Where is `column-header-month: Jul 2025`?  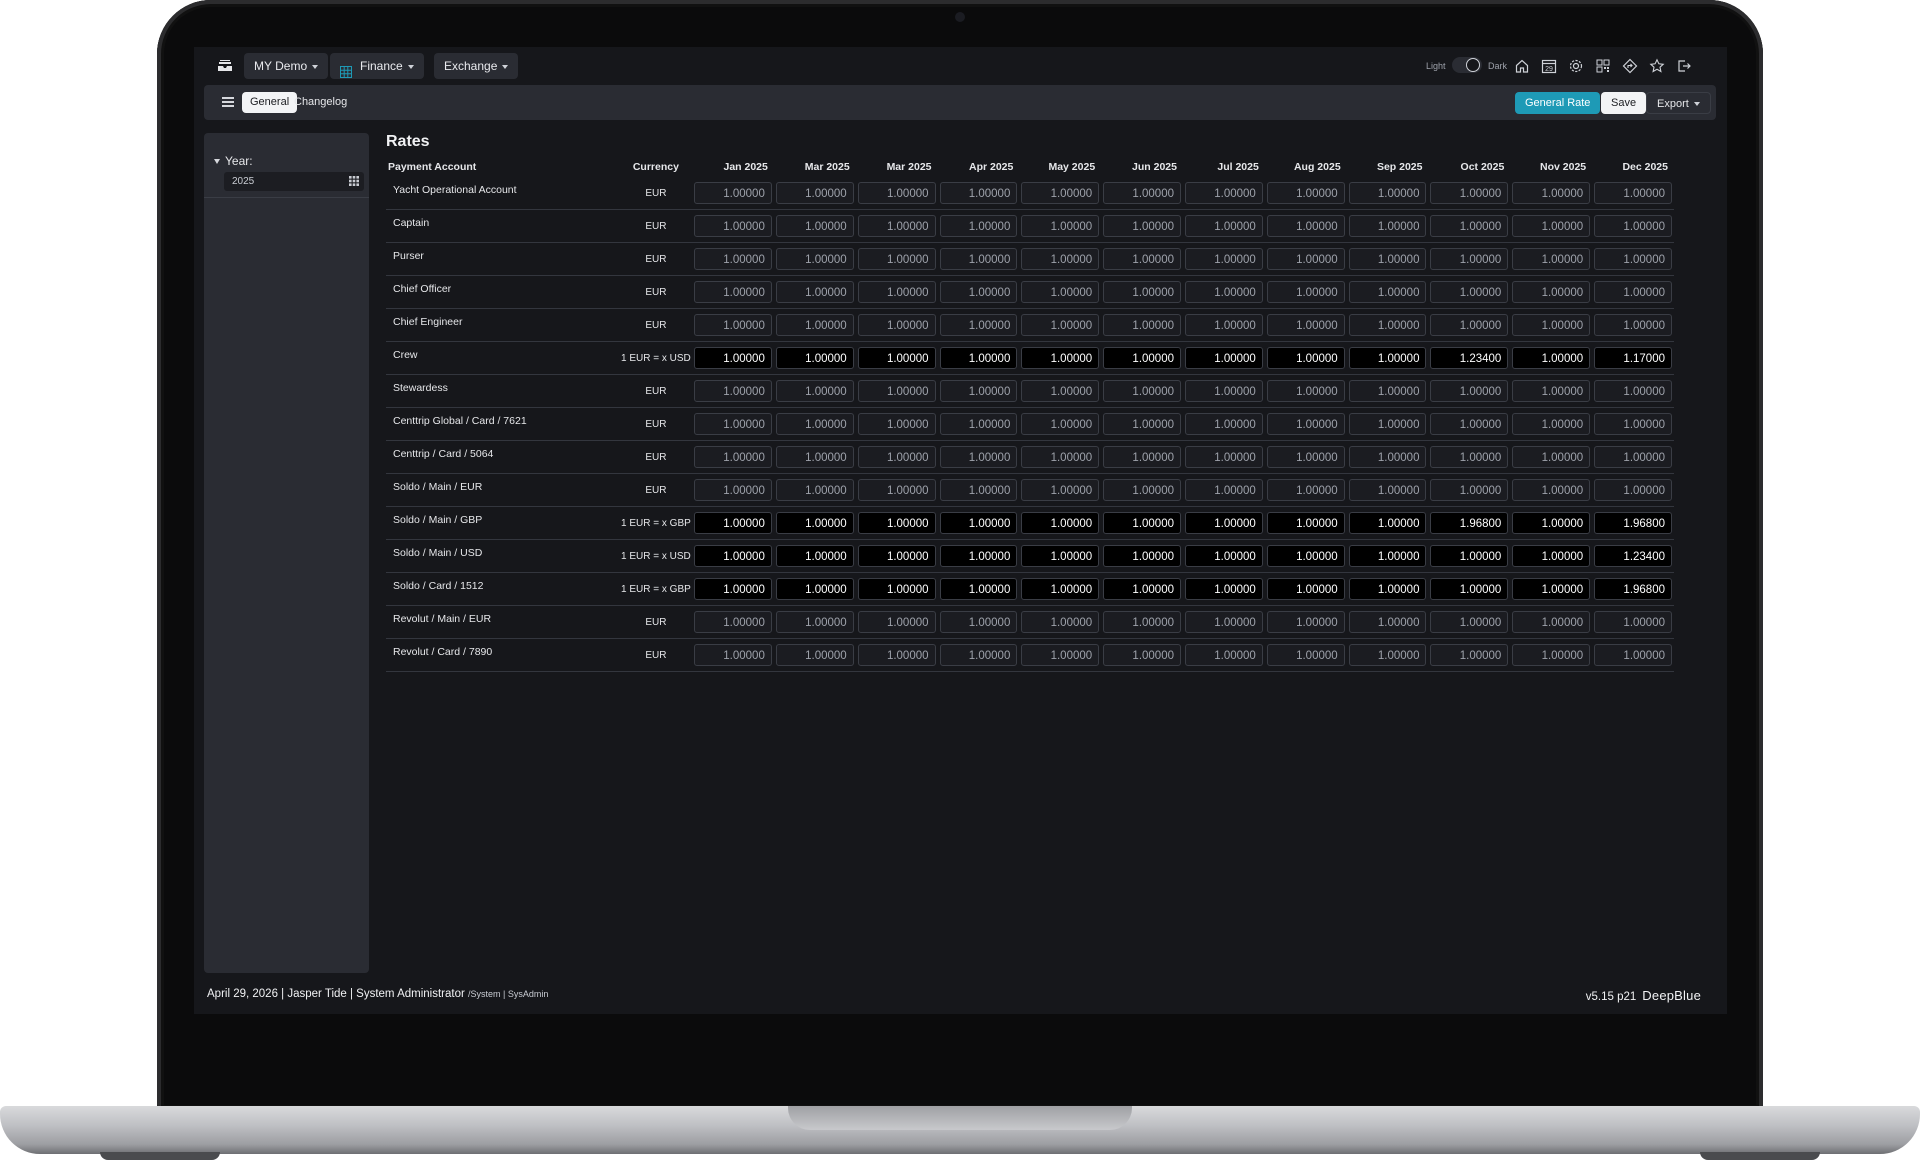 column-header-month: Jul 2025 is located at coordinates (1224, 167).